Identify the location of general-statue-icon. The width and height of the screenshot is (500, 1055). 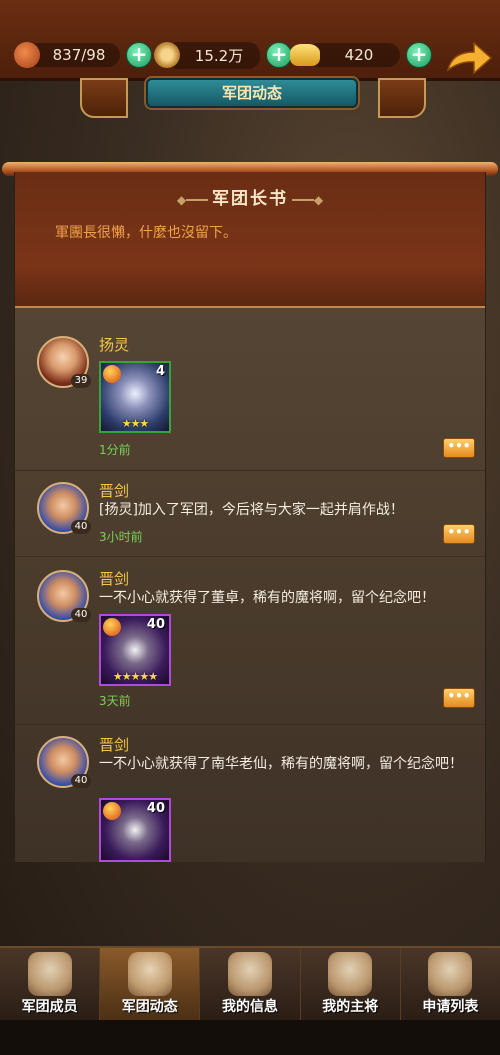
(350, 974).